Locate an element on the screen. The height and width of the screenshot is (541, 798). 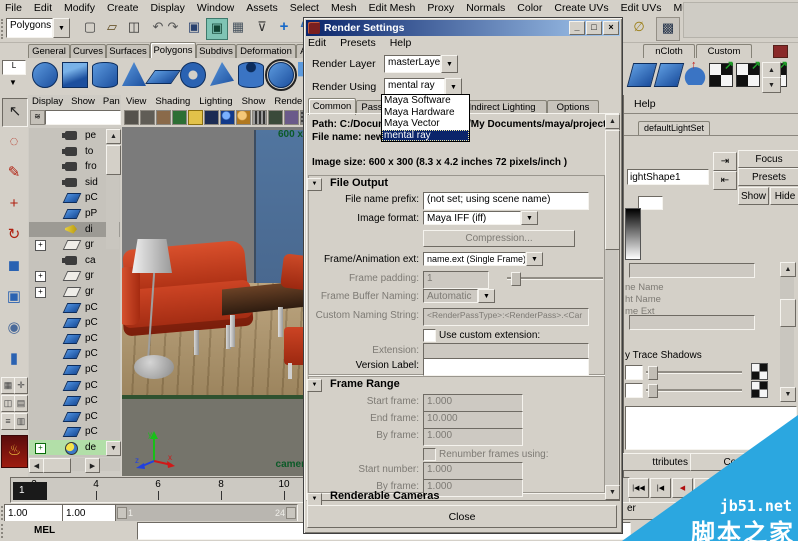
couch-armrest is located at coordinates (131, 296).